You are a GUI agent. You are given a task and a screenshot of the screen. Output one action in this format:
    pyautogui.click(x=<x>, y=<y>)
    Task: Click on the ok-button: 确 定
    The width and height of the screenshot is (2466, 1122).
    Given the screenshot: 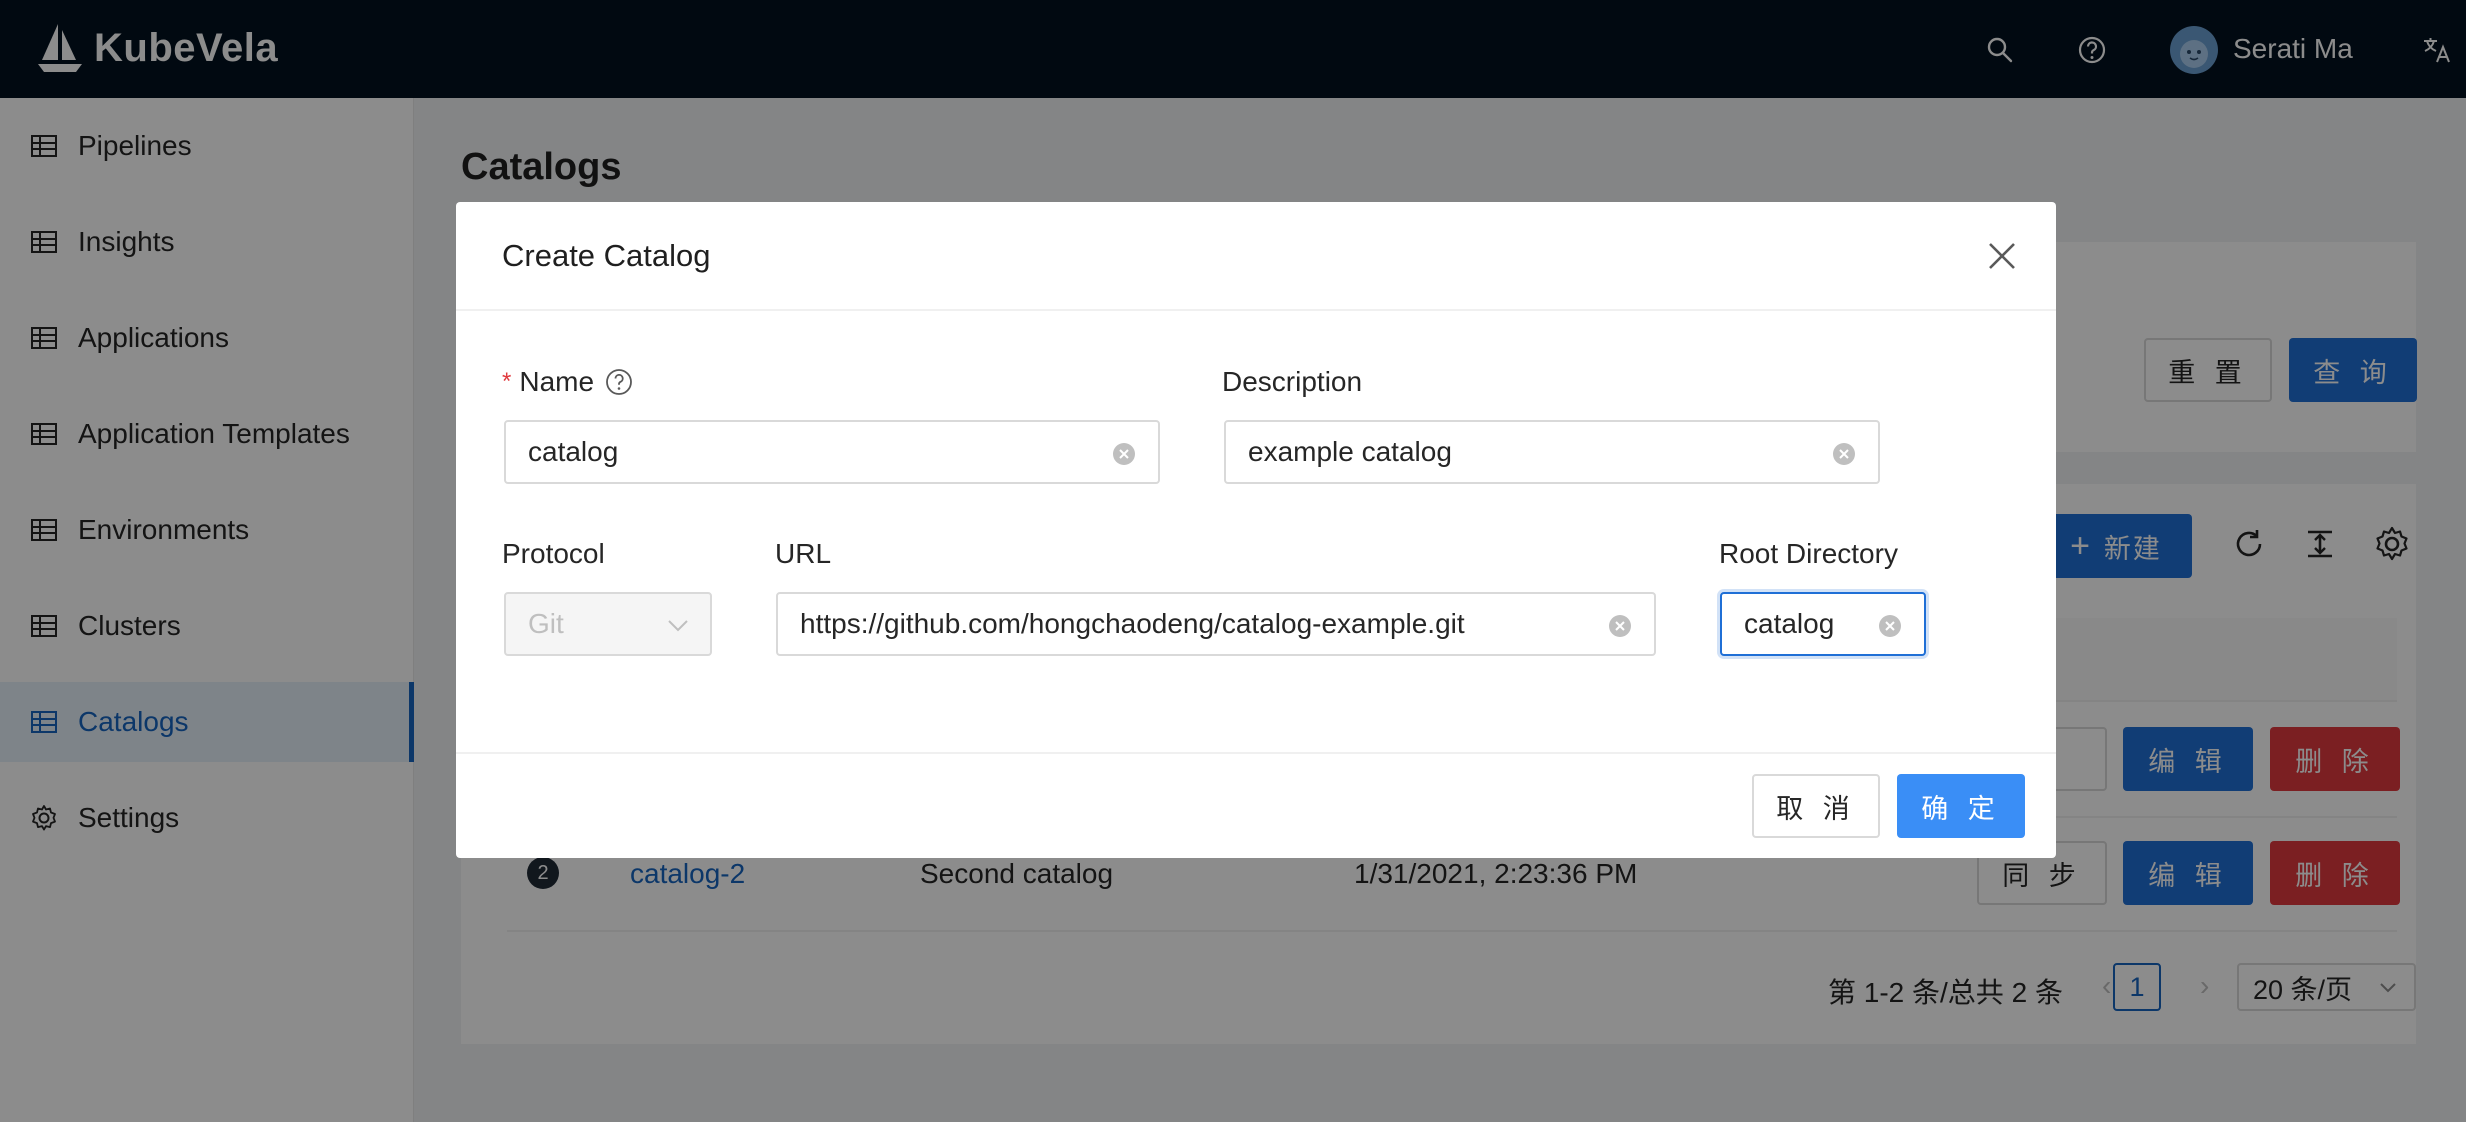 What is the action you would take?
    pyautogui.click(x=1961, y=806)
    